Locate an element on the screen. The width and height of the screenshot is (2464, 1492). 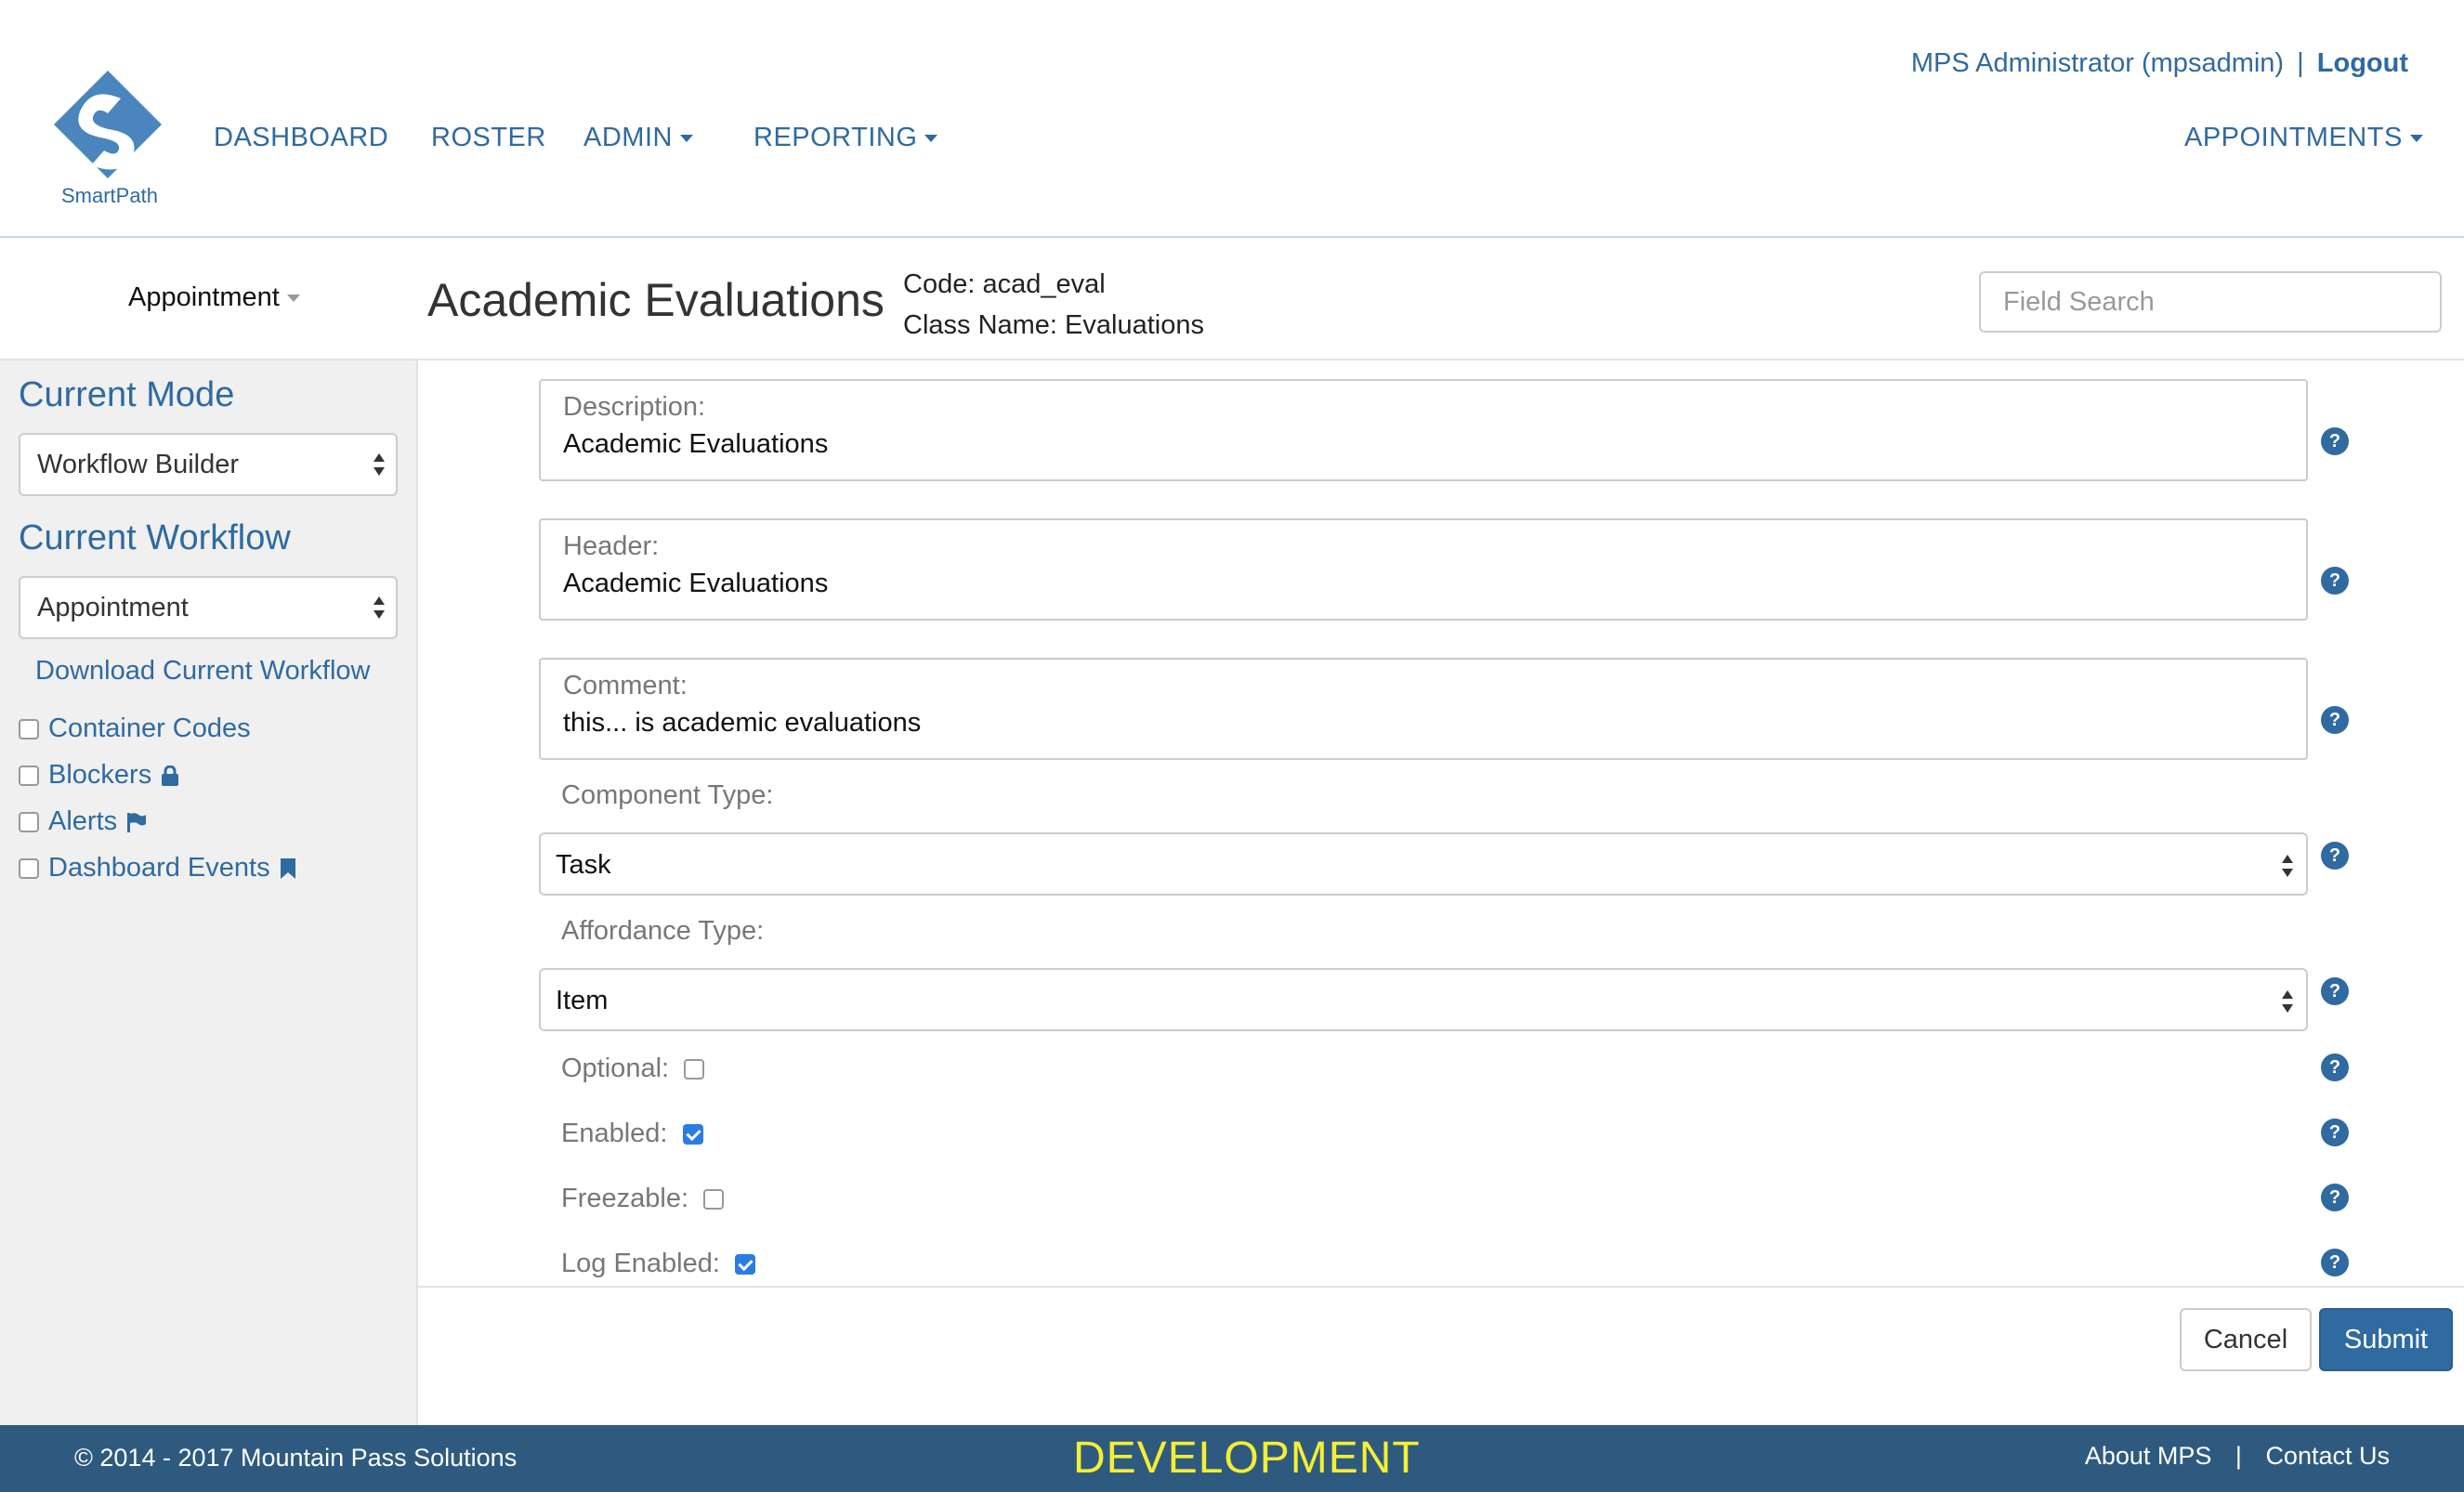
lock-icon is located at coordinates (171, 775).